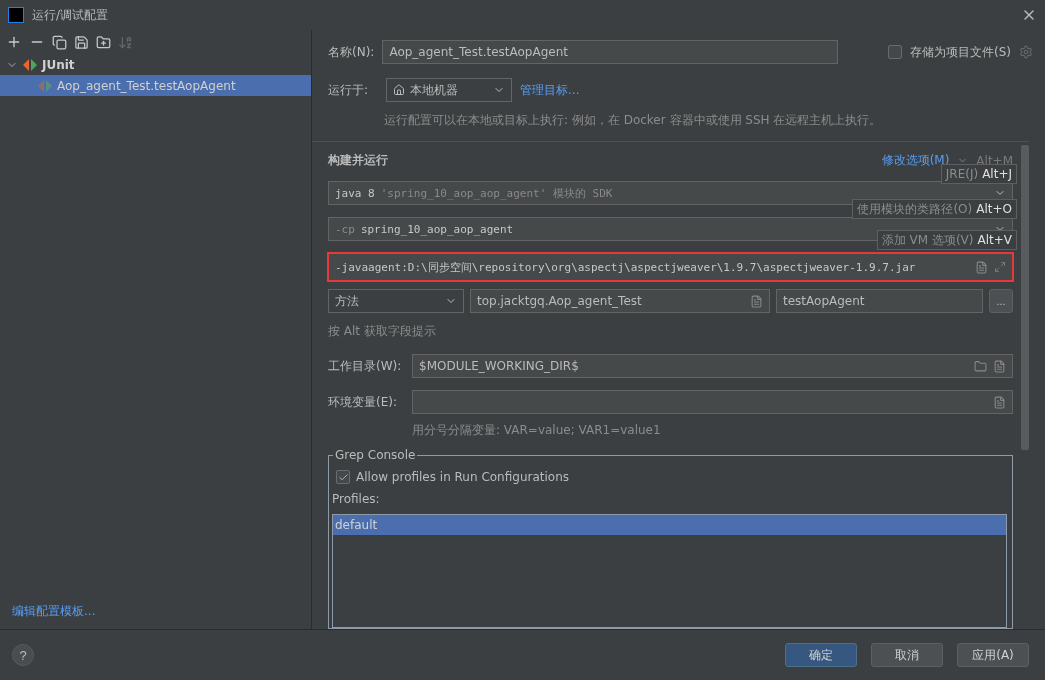  Describe the element at coordinates (712, 402) in the screenshot. I see `env-vars-field` at that location.